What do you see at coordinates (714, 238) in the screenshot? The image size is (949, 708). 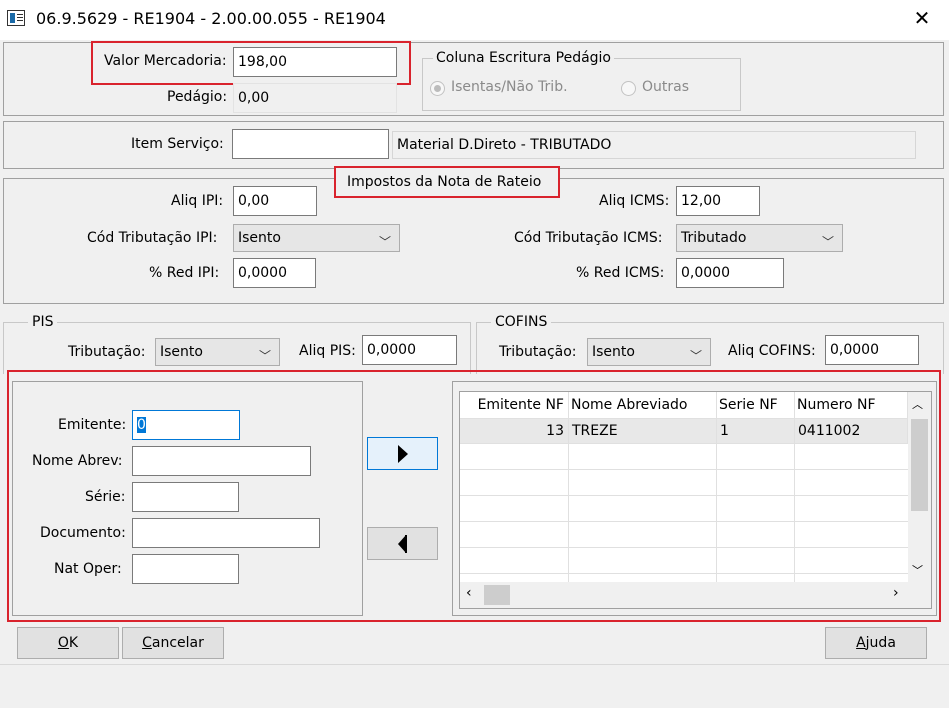 I see `cod-trib-icms-value: Tributado` at bounding box center [714, 238].